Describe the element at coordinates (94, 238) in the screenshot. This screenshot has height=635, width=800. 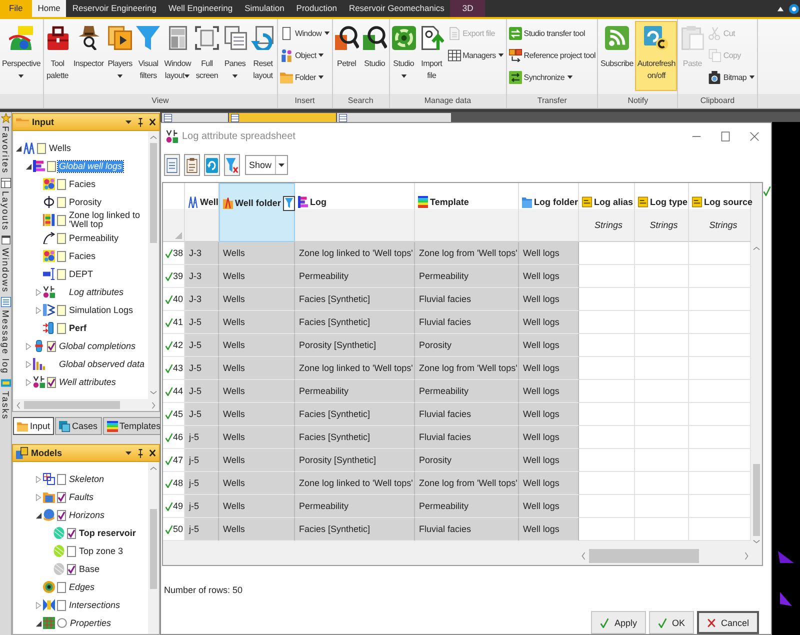
I see `tree-item: Permeability` at that location.